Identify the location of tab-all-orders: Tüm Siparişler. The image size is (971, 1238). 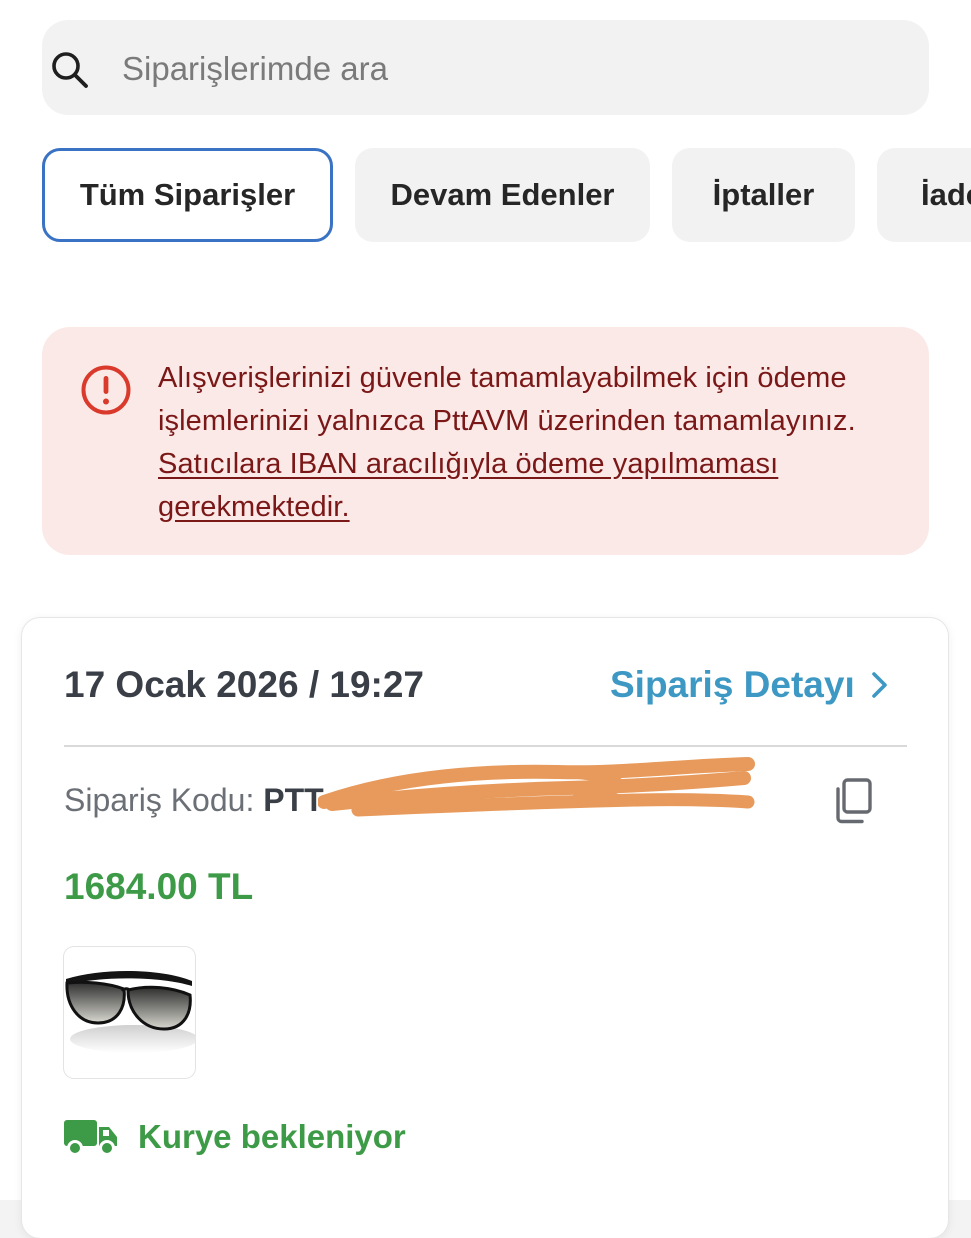
(187, 195).